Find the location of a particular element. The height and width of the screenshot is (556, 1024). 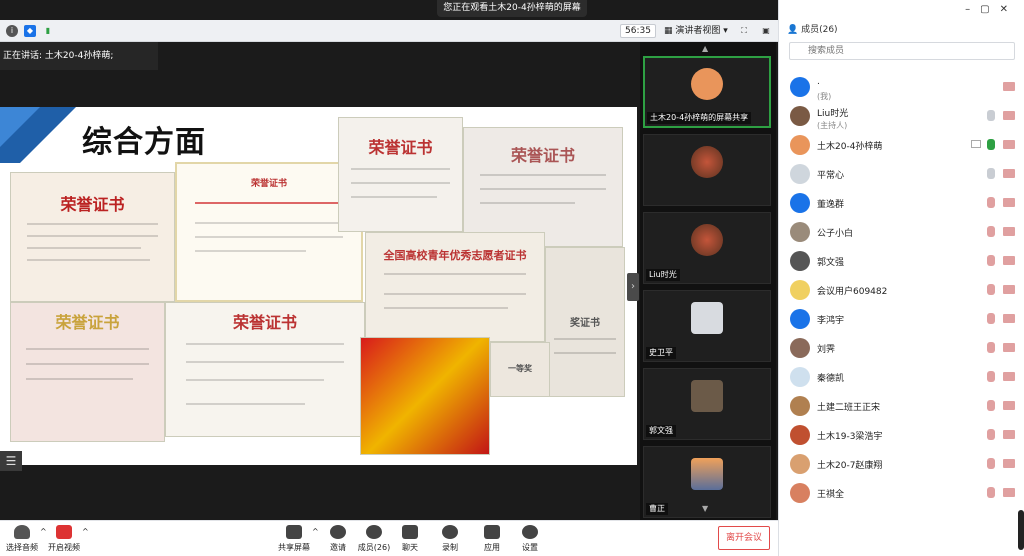

audio-button: 选择音频 is located at coordinates (22, 538).